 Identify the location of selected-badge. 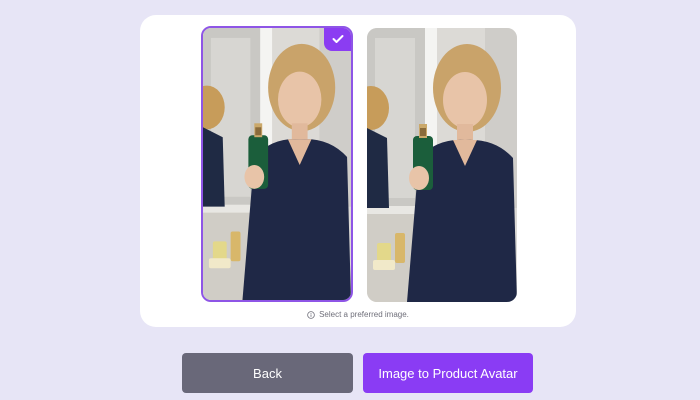
(337, 39).